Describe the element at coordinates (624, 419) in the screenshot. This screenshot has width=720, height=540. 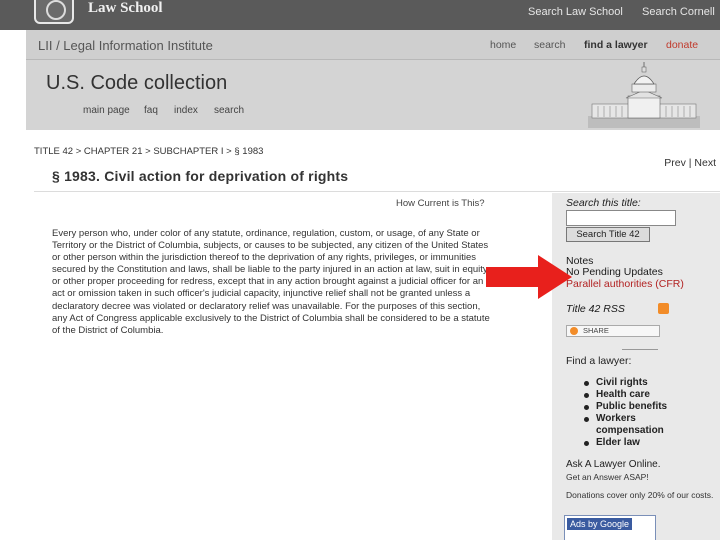
I see `lawyer-link-workers: Workers` at that location.